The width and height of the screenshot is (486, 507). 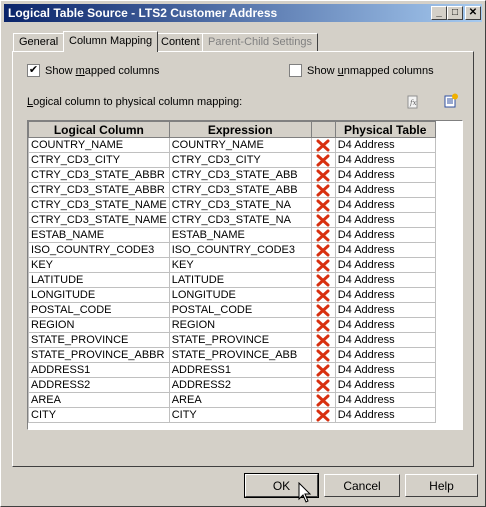 I want to click on table-row: REGION REGION D4 Address, so click(x=232, y=325).